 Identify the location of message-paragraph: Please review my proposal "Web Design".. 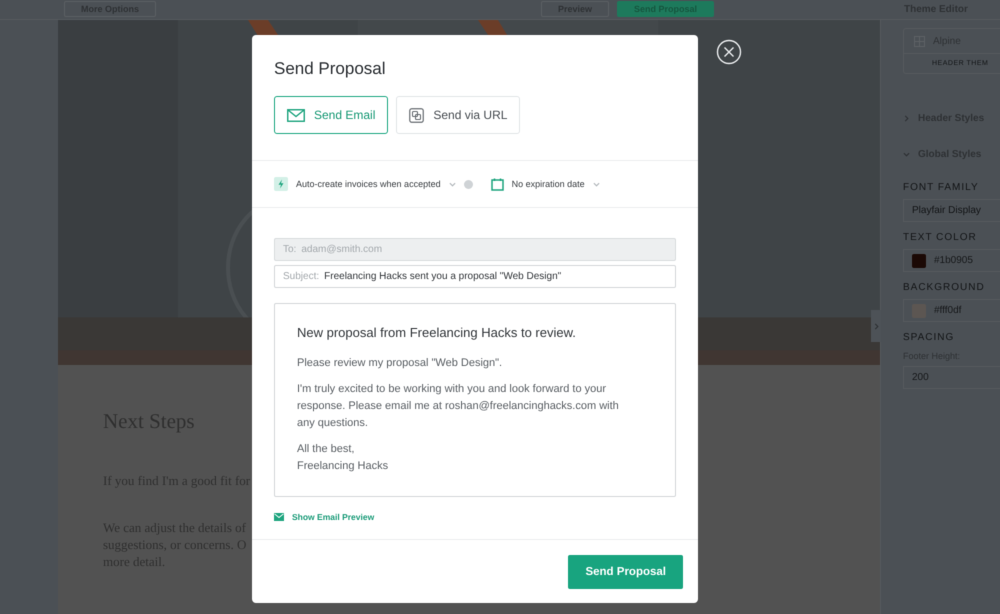
(400, 363).